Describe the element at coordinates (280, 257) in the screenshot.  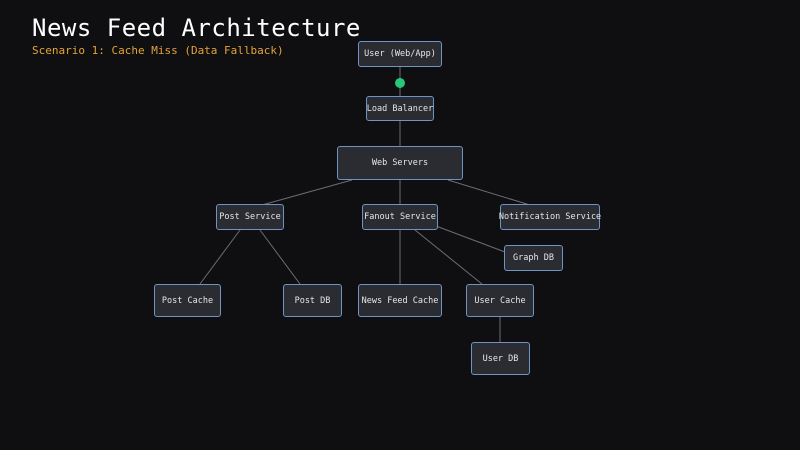
I see `edge-postservice-postdb` at that location.